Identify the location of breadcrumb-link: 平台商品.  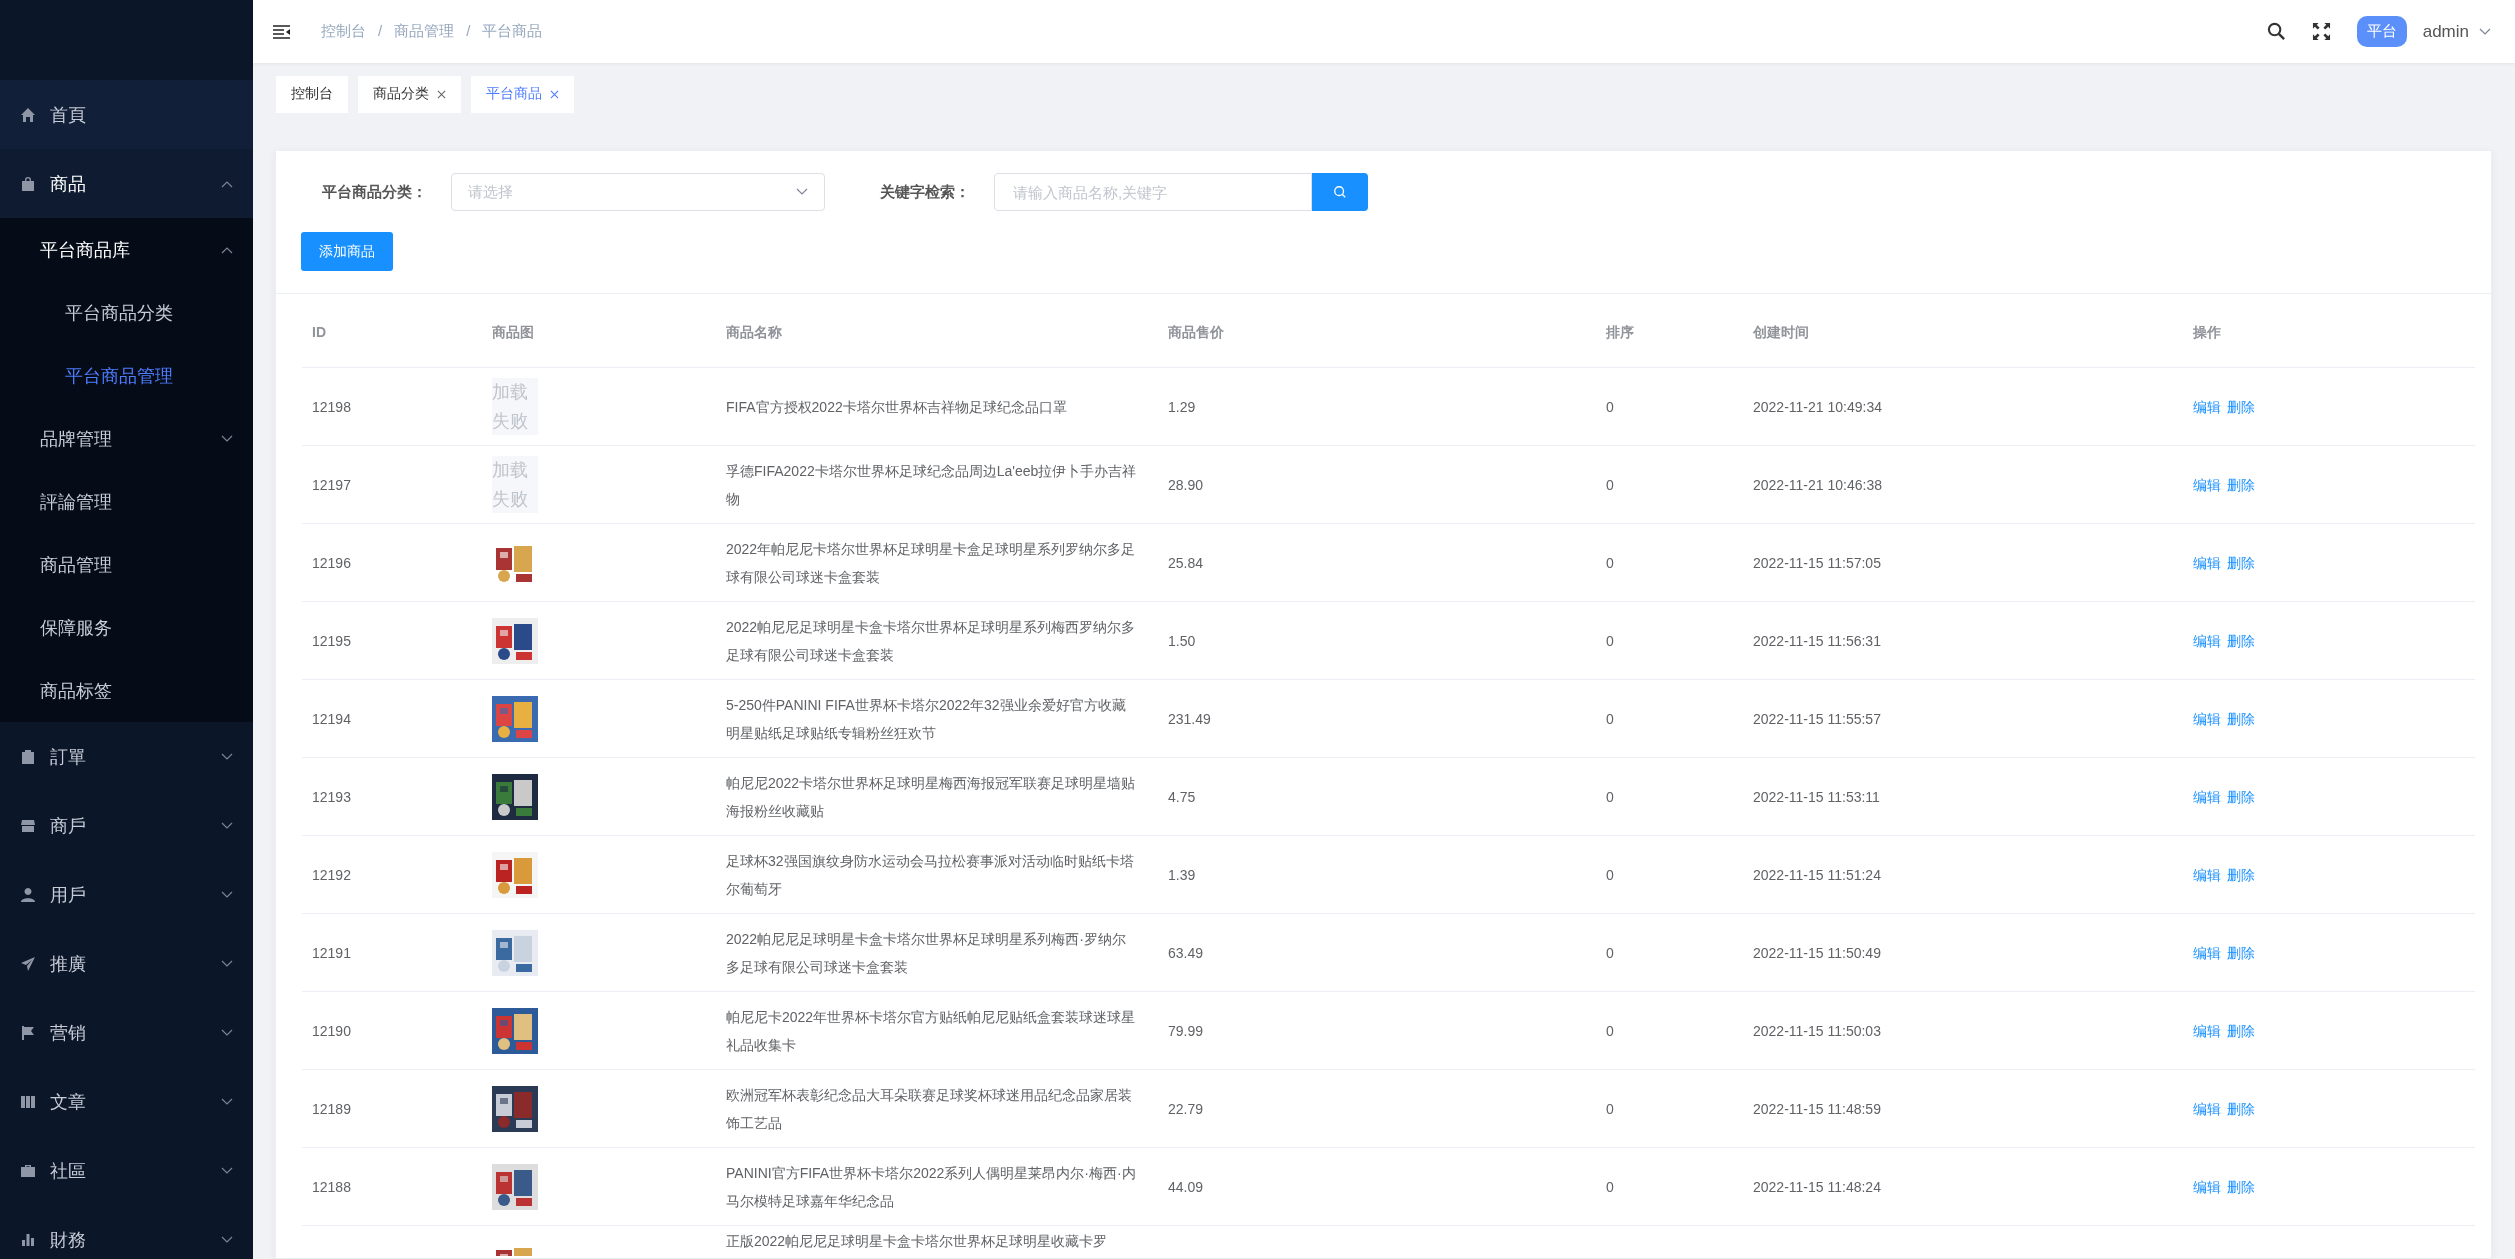
(512, 31).